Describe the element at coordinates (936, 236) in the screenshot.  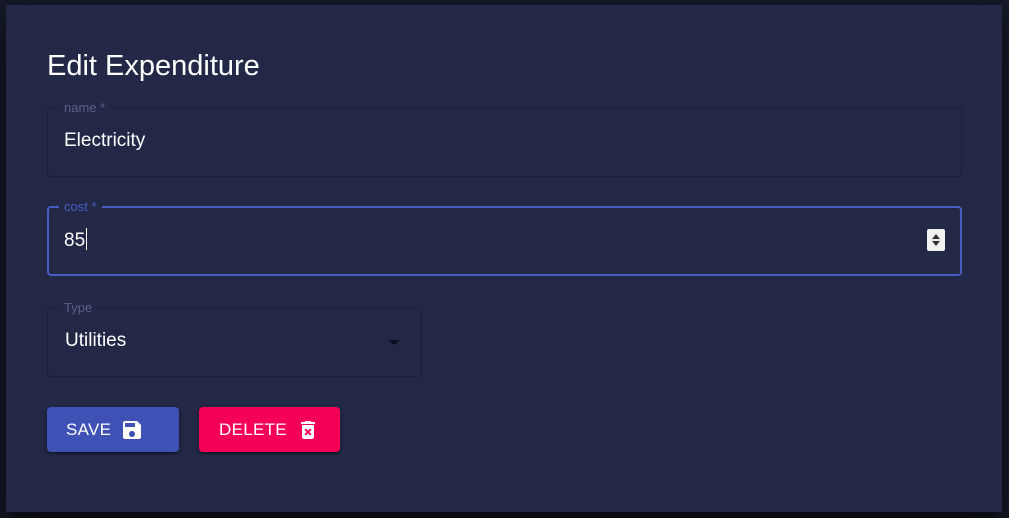
I see `stepper-up-icon` at that location.